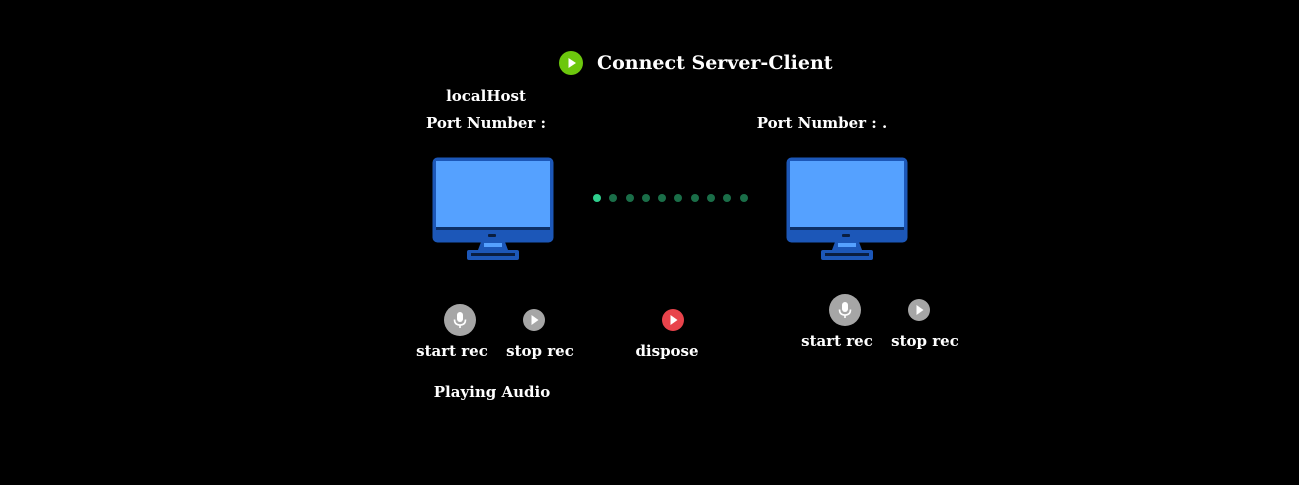 The height and width of the screenshot is (485, 1299). I want to click on server-start-rec-button, so click(460, 320).